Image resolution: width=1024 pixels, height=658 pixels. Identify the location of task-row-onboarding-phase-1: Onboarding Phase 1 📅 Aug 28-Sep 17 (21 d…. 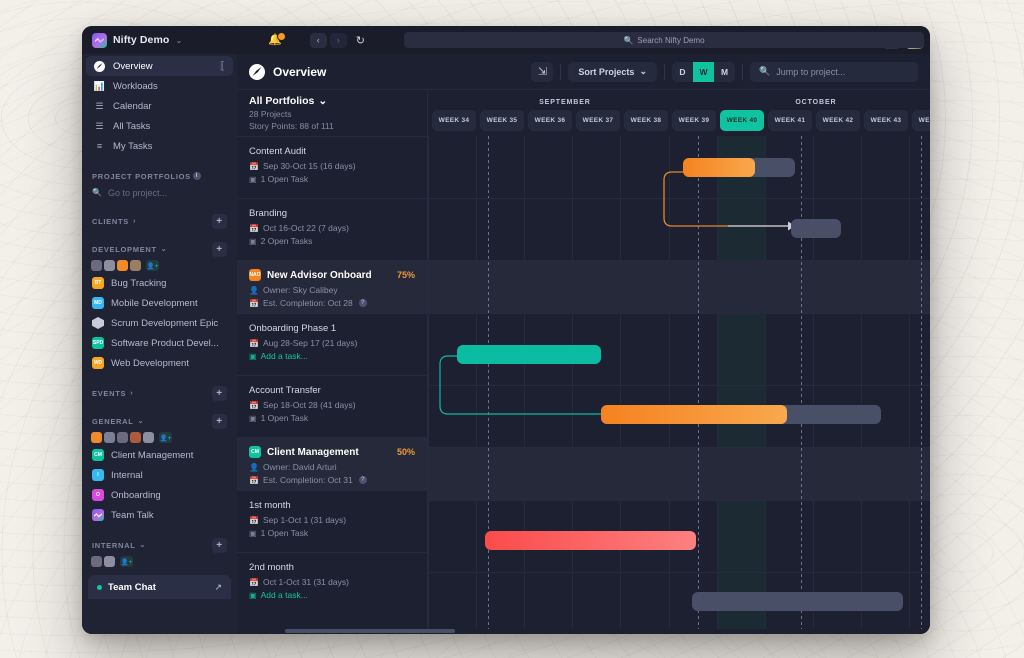
(332, 344).